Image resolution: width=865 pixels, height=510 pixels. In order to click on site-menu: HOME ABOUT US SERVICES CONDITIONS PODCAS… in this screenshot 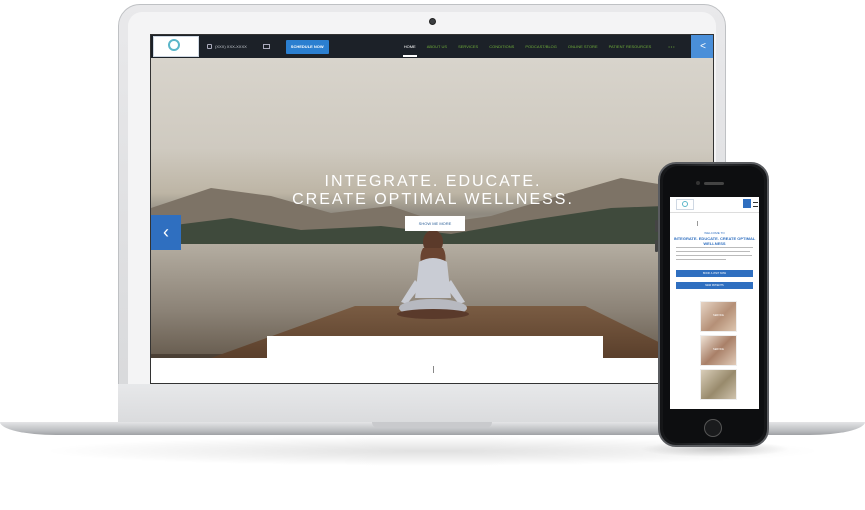, I will do `click(539, 46)`.